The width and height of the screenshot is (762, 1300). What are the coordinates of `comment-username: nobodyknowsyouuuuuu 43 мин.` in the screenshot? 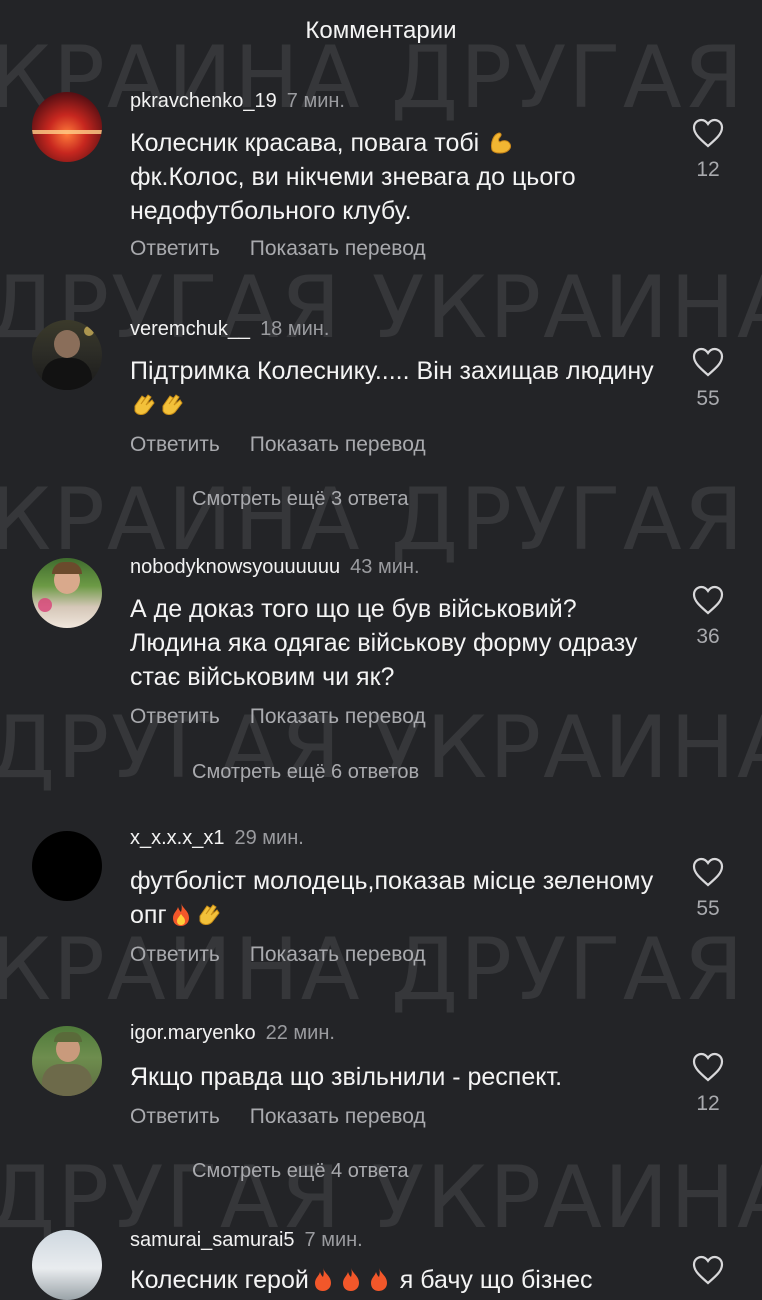 It's located at (275, 567).